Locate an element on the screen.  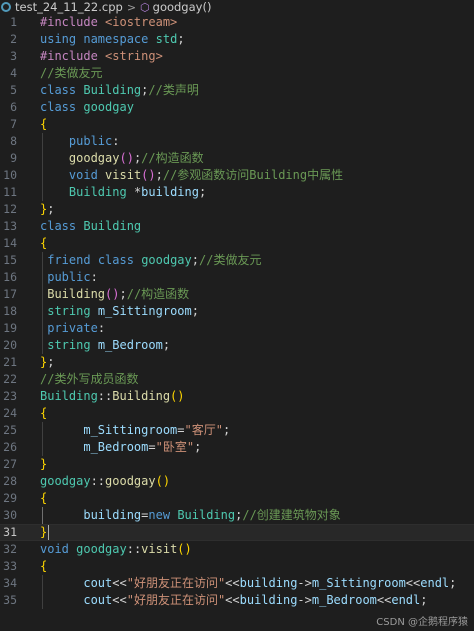
code-line: 17 Building();//构造函数 is located at coordinates (237, 294).